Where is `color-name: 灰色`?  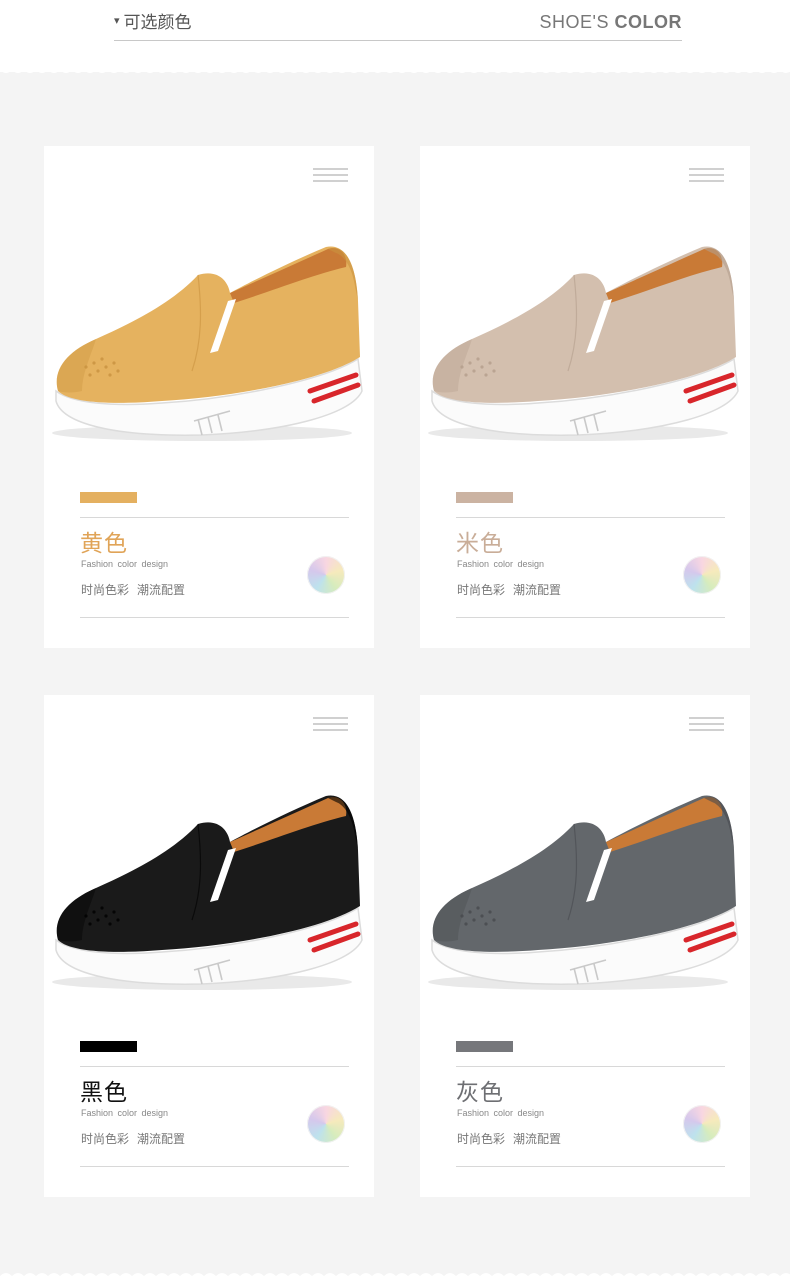 color-name: 灰色 is located at coordinates (480, 1093).